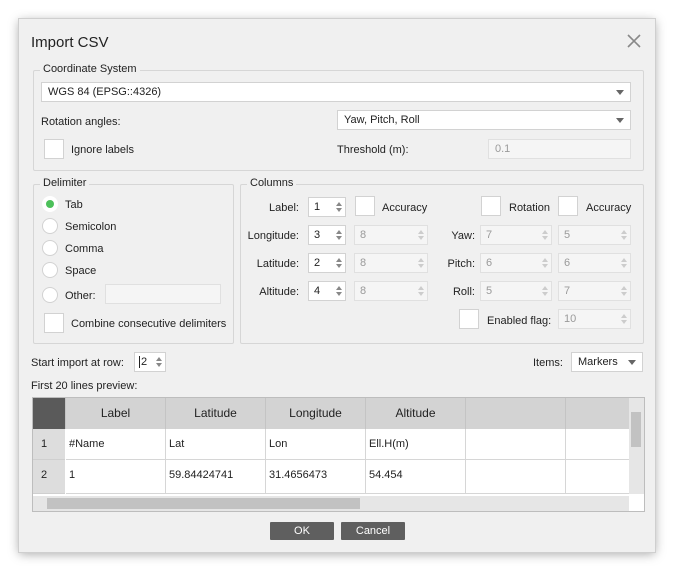 The height and width of the screenshot is (572, 674). What do you see at coordinates (327, 207) in the screenshot?
I see `label-column-spinner: 1` at bounding box center [327, 207].